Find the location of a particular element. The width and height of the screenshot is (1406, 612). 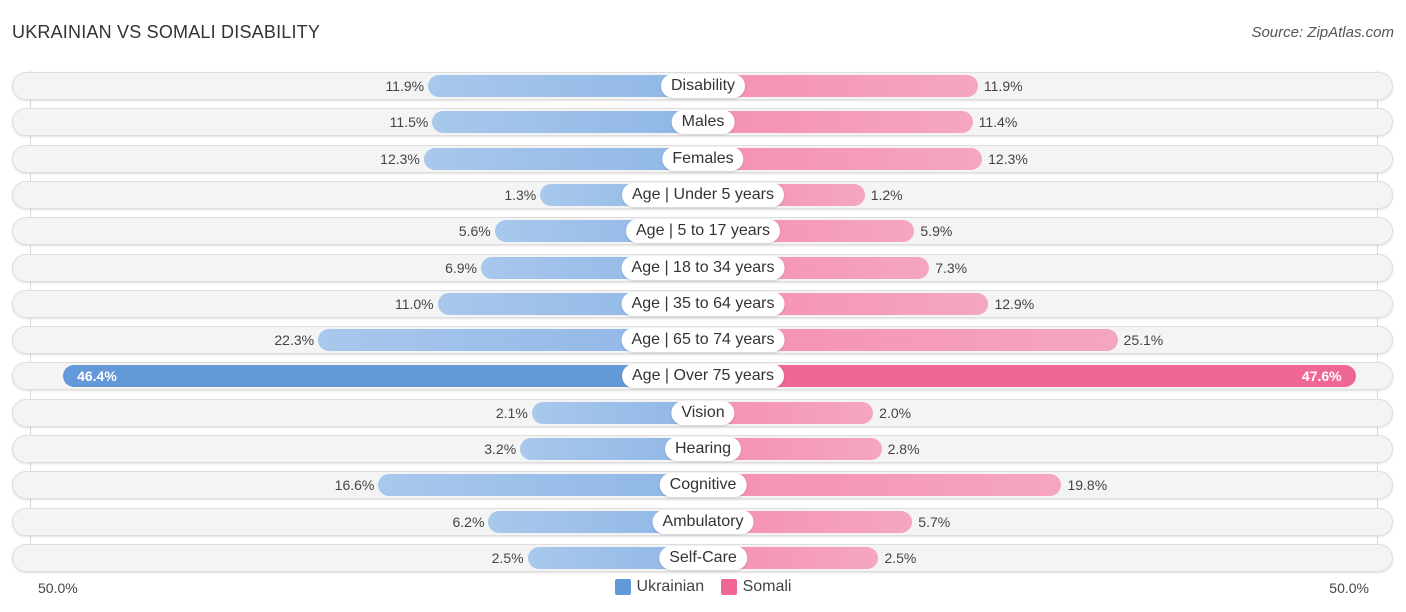

value-label-somali-vision: 2.0% is located at coordinates (895, 412).